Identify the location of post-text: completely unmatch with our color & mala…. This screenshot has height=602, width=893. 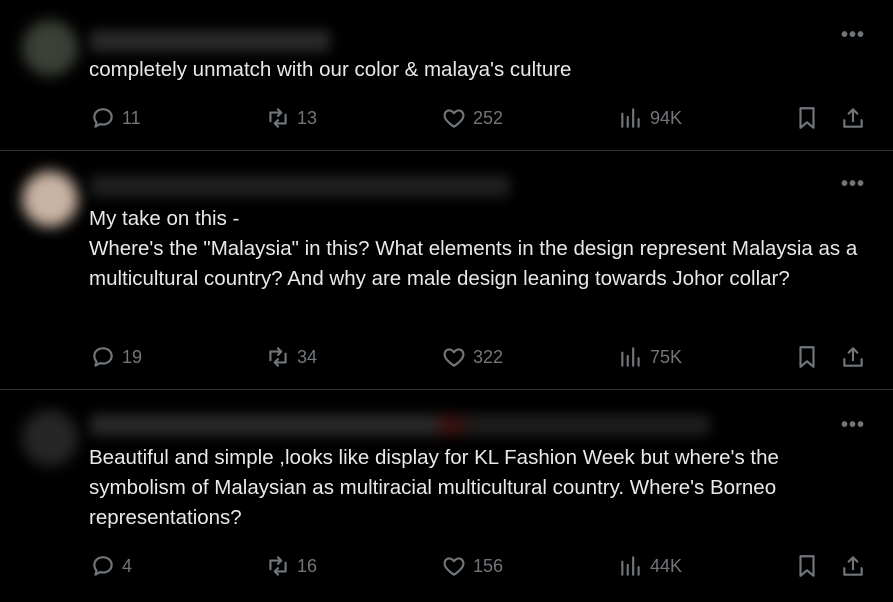
(330, 69).